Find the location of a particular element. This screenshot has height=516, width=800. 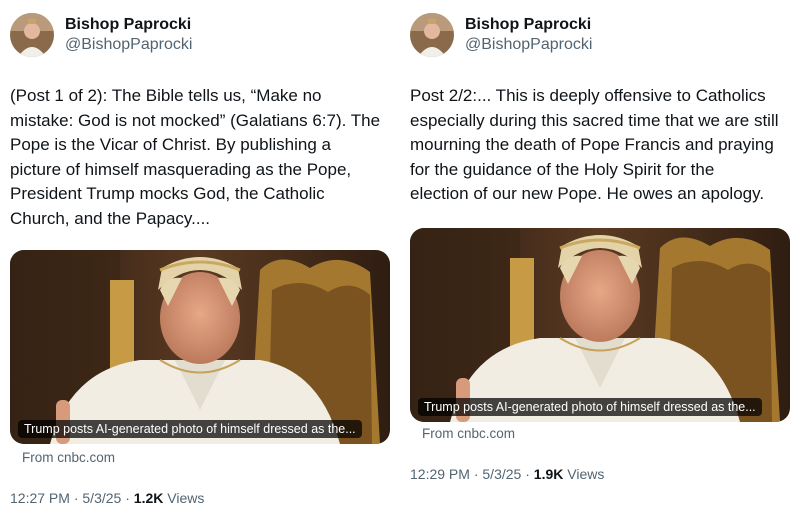

views-count: 1.2K is located at coordinates (148, 498).